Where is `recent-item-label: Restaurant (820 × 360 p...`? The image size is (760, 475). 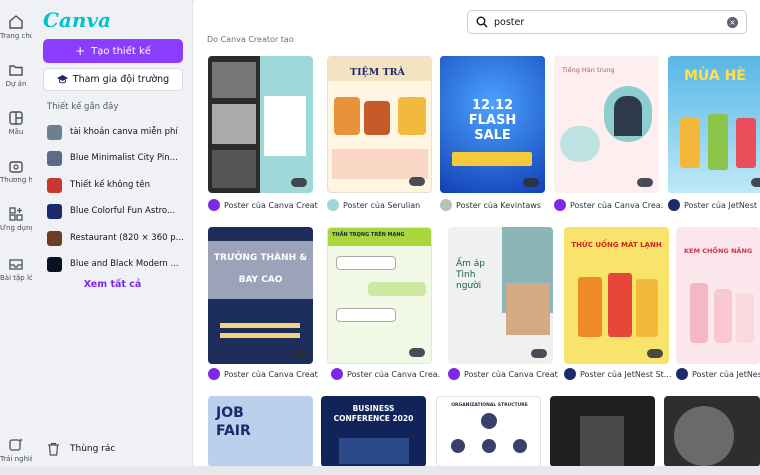 recent-item-label: Restaurant (820 × 360 p... is located at coordinates (127, 238).